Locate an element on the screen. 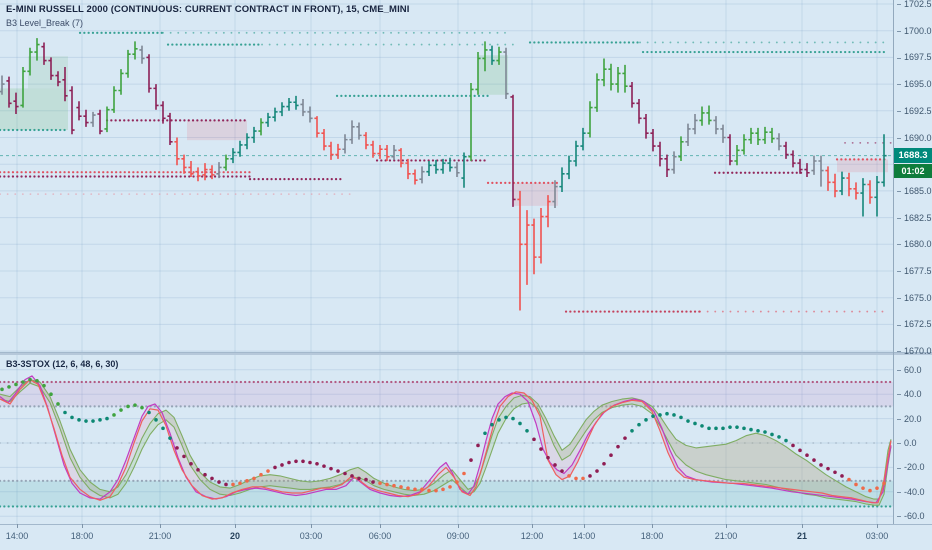 The width and height of the screenshot is (932, 550). price-axis-tick: 1675.0 is located at coordinates (914, 298).